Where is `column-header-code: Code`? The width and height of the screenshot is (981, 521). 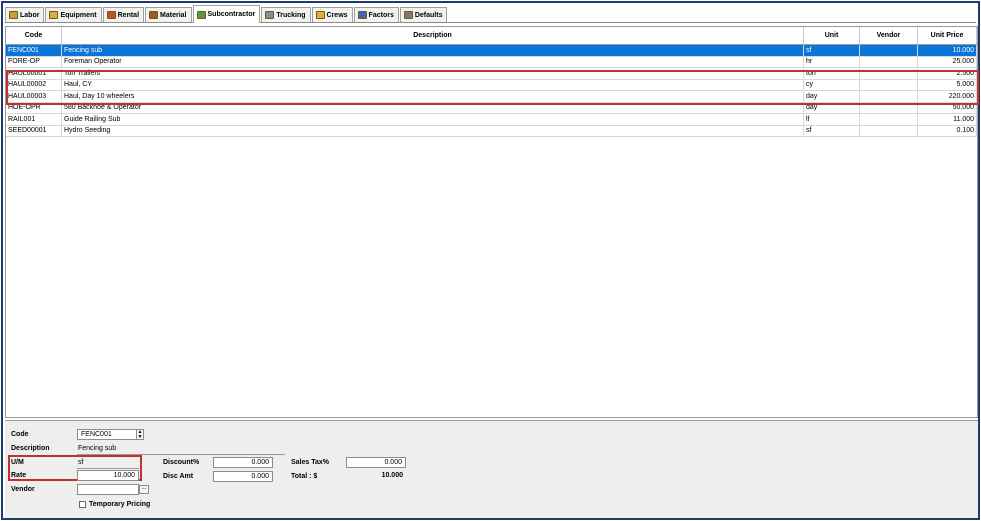
column-header-code: Code is located at coordinates (34, 35).